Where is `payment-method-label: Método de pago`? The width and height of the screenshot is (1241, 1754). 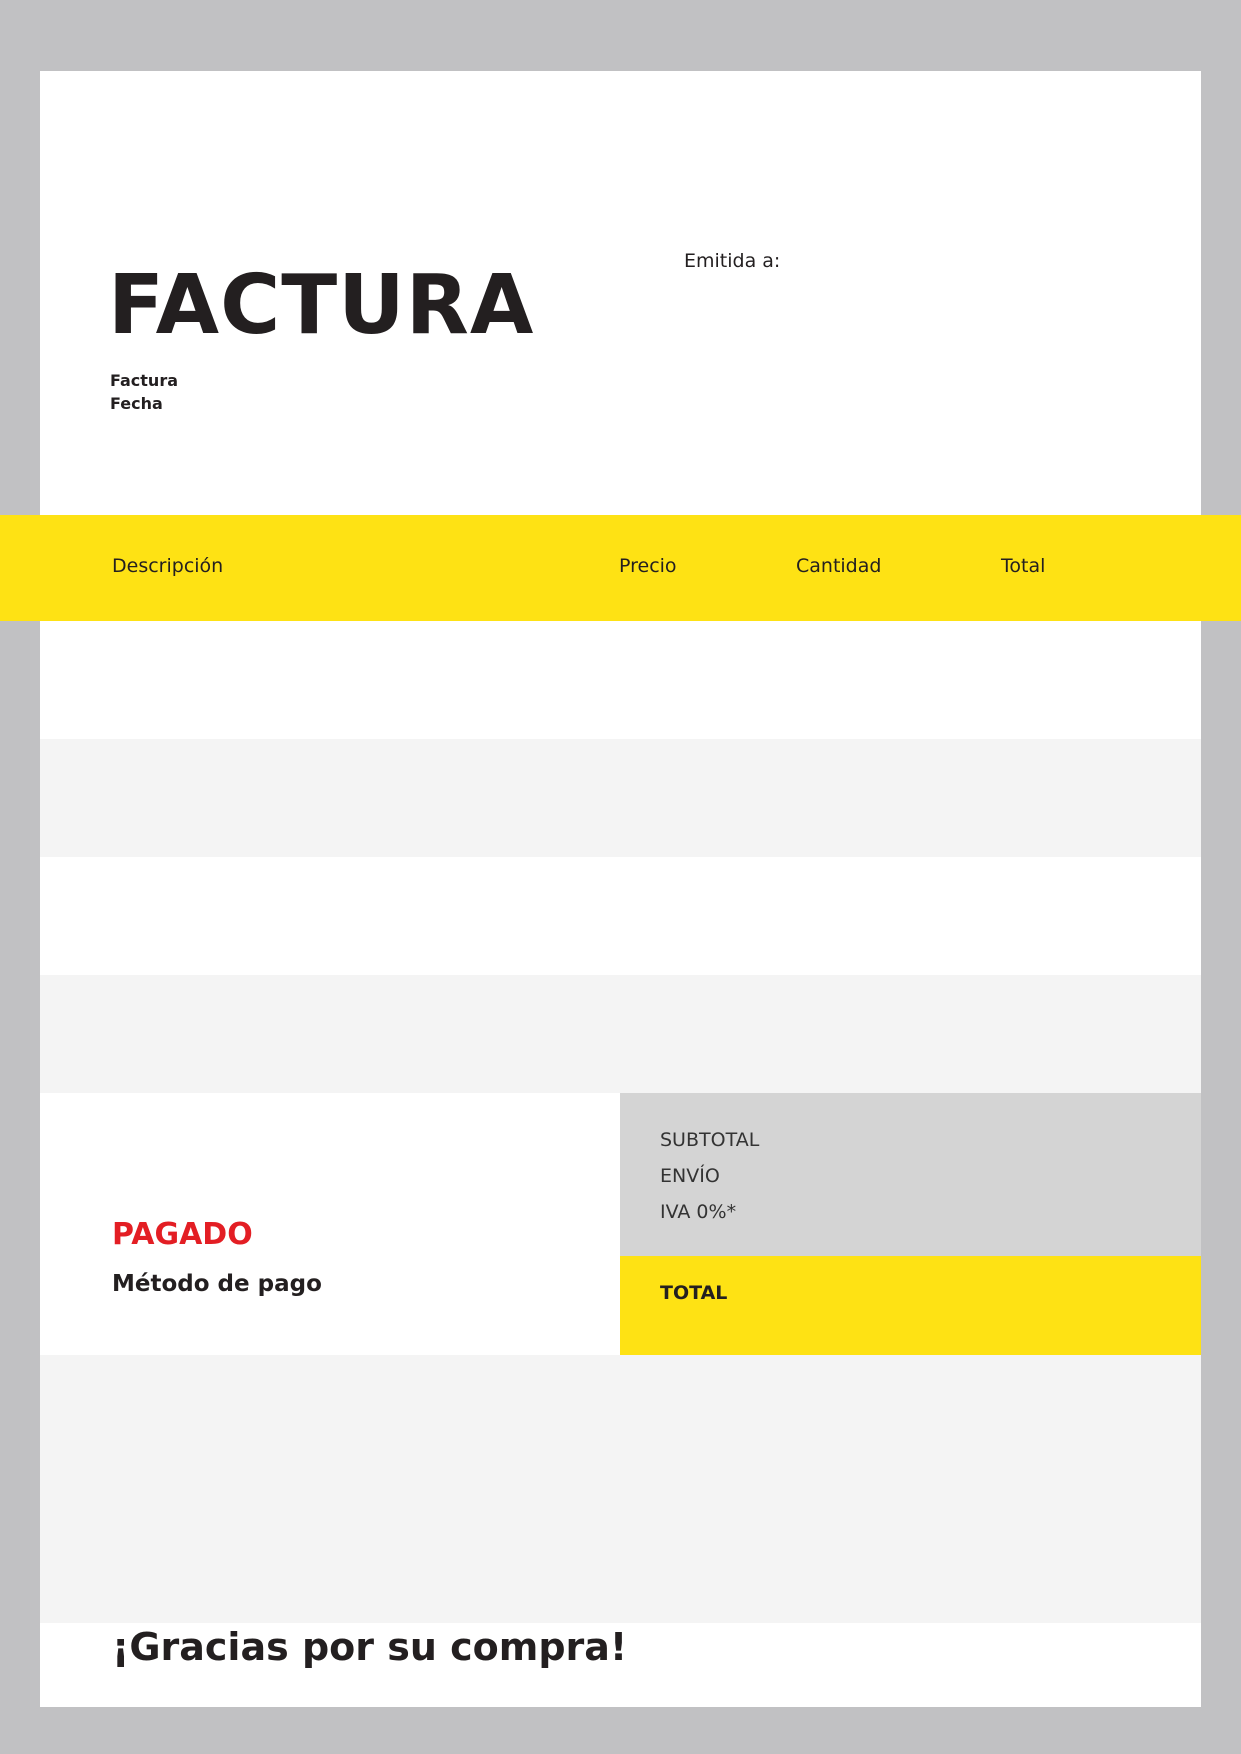 payment-method-label: Método de pago is located at coordinates (217, 1284).